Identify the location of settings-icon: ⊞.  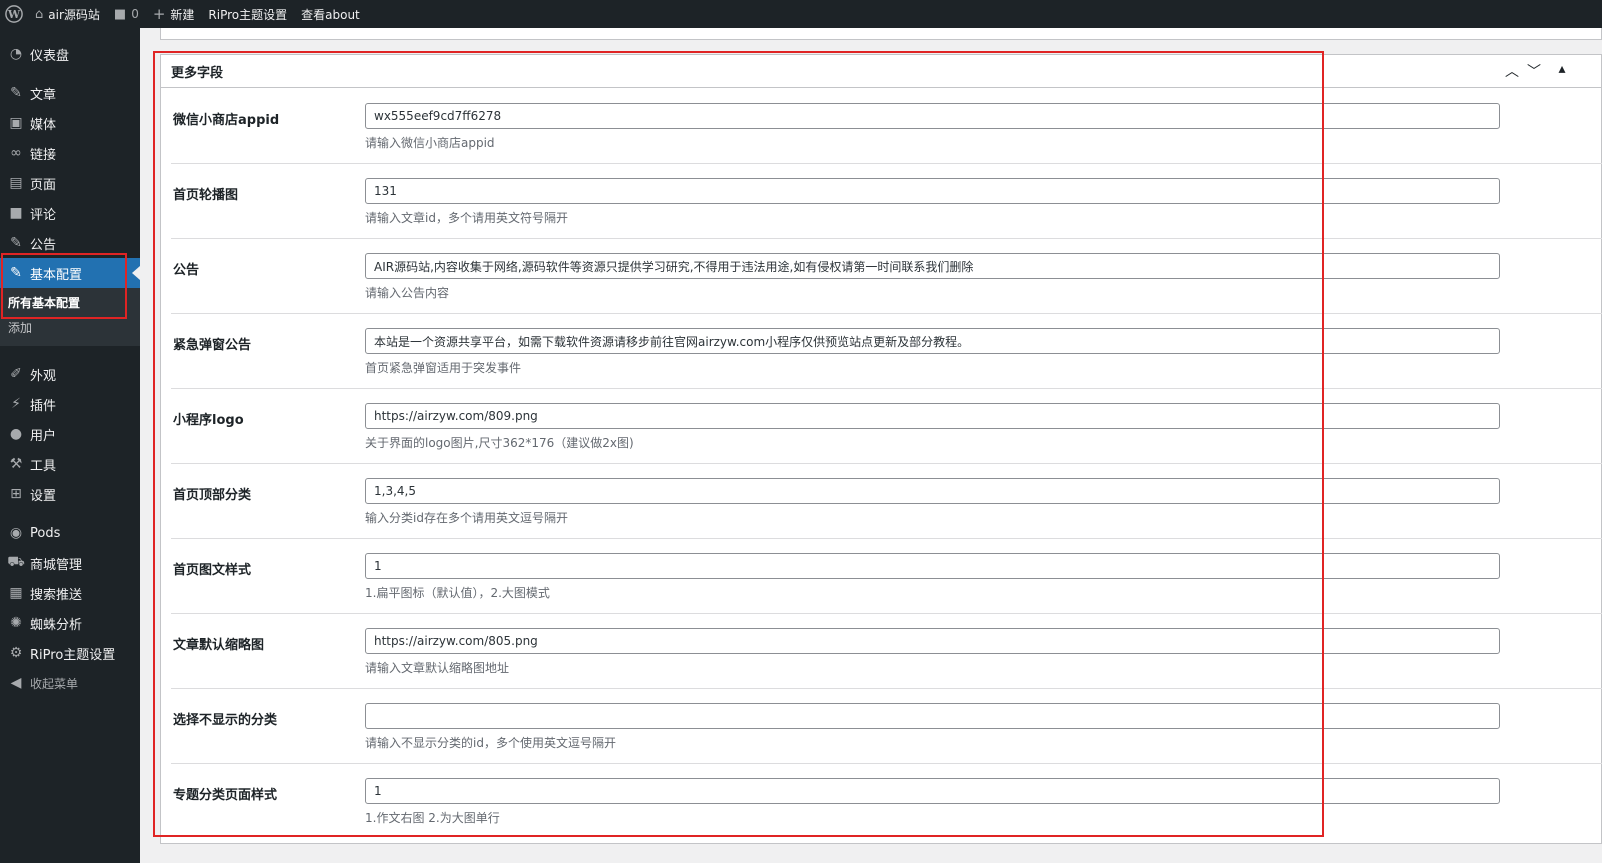
(16, 494).